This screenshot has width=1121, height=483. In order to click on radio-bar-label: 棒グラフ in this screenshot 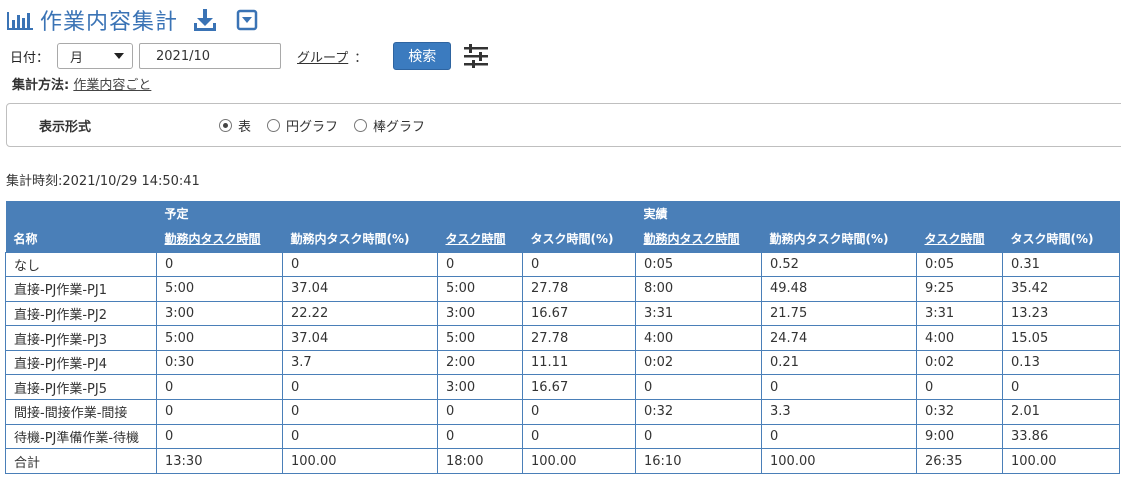, I will do `click(399, 127)`.